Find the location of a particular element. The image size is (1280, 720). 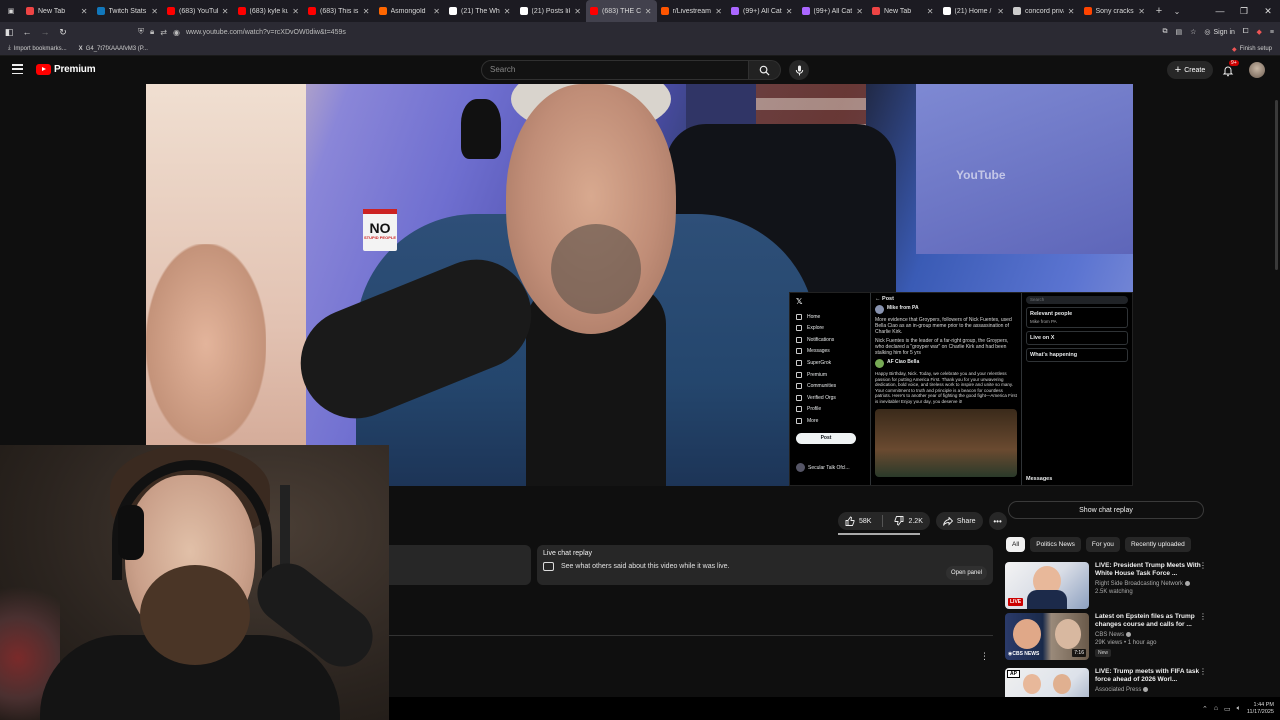

network-icon: ⌂ is located at coordinates (1216, 708).